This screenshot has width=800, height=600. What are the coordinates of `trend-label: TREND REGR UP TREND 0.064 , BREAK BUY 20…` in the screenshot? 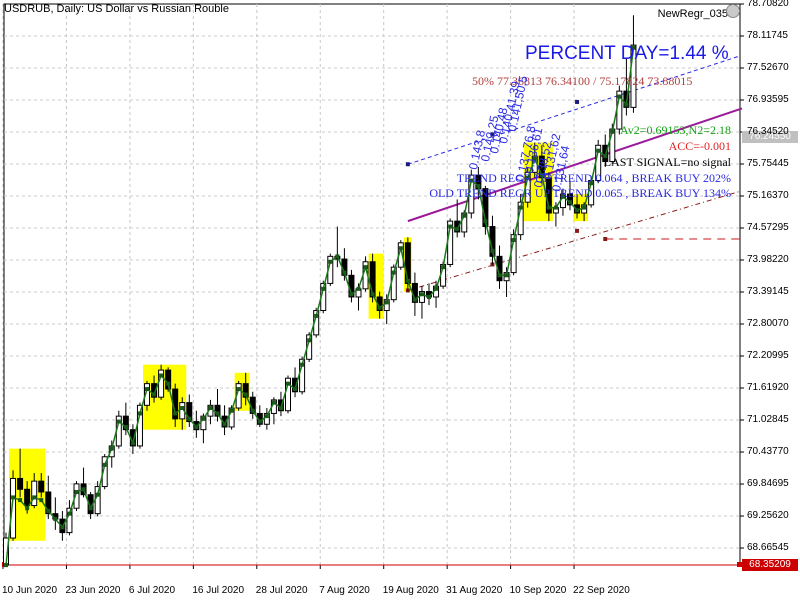 It's located at (593, 178).